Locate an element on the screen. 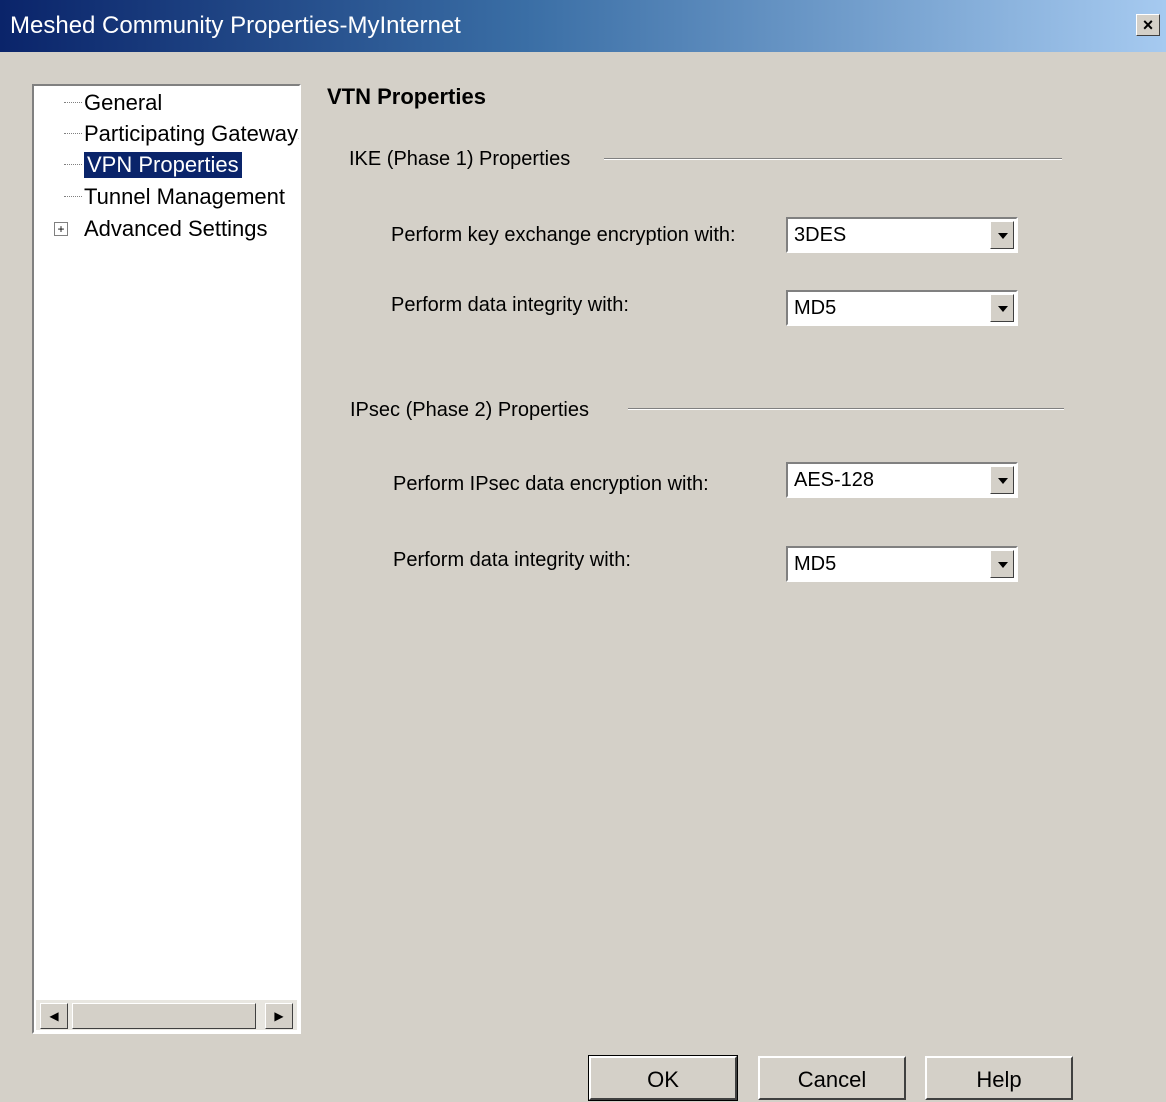  tree-item-general: General is located at coordinates (123, 103).